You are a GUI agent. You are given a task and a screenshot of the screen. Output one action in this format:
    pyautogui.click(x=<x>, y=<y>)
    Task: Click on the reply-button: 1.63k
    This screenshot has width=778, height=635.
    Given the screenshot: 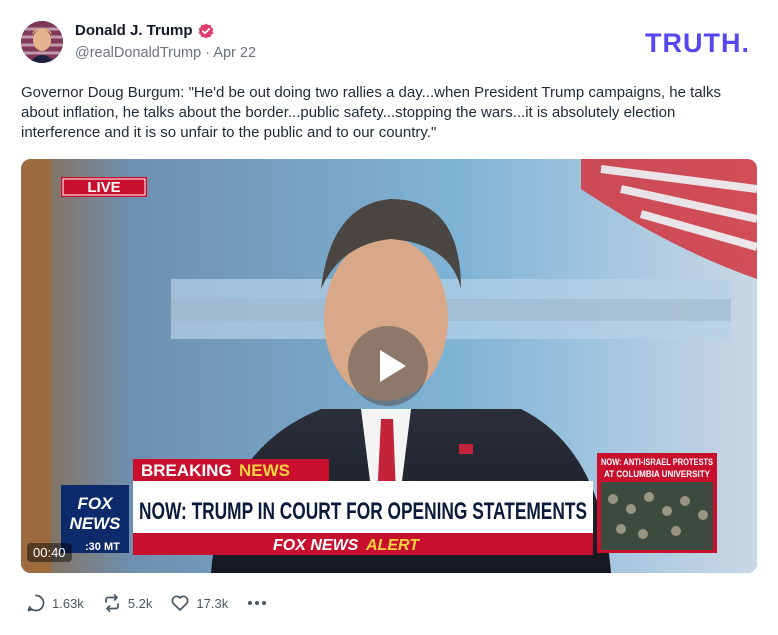 What is the action you would take?
    pyautogui.click(x=55, y=603)
    